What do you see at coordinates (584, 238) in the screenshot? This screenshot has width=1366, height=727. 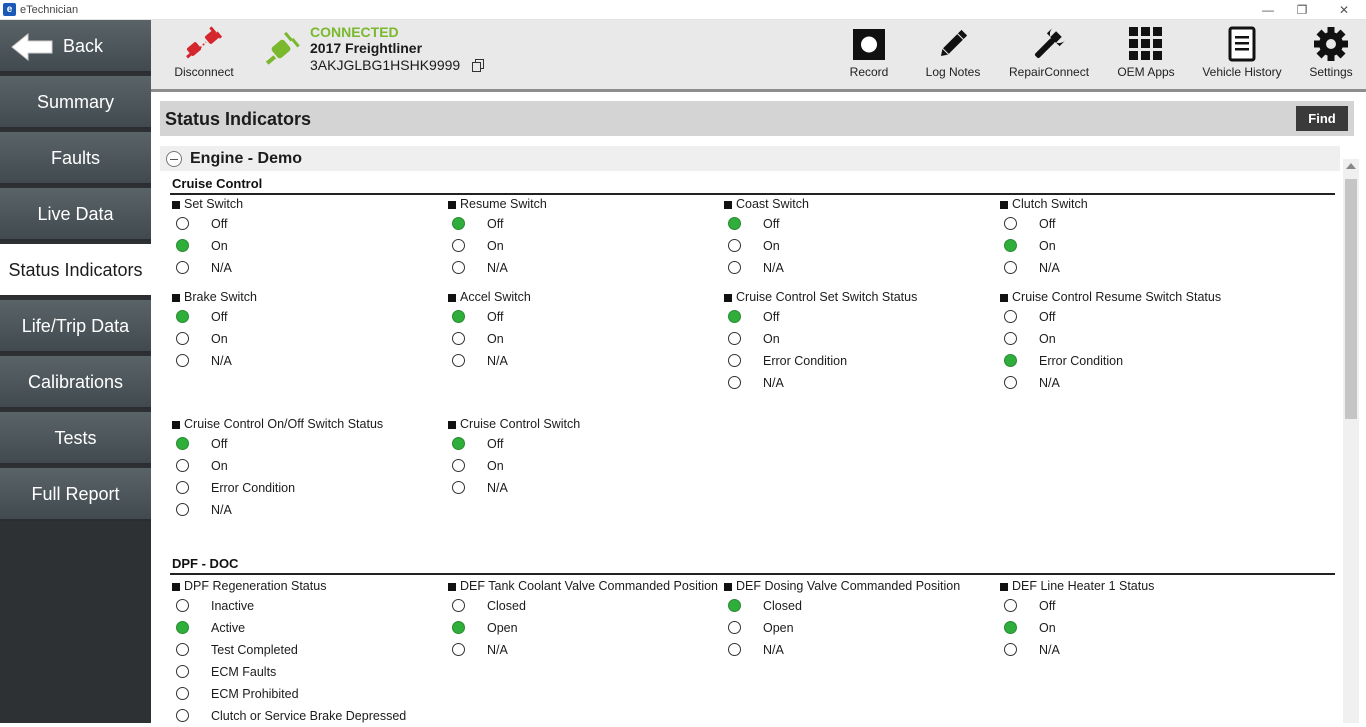 I see `status-indicator: Resume Switch Off On N/A` at bounding box center [584, 238].